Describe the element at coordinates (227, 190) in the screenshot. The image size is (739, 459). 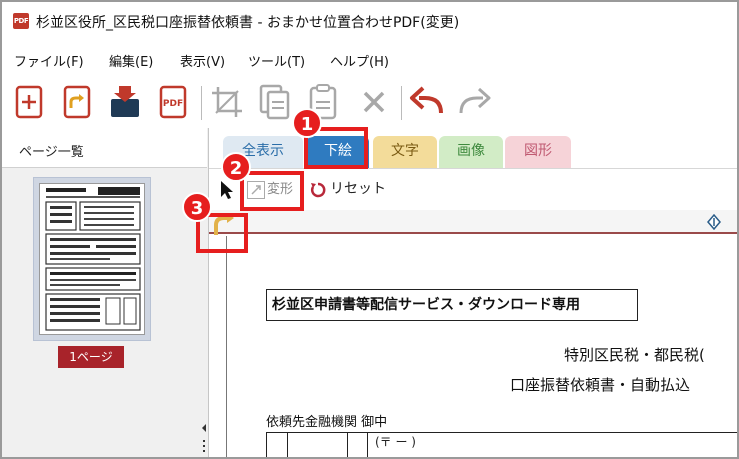
I see `select-cursor-icon` at that location.